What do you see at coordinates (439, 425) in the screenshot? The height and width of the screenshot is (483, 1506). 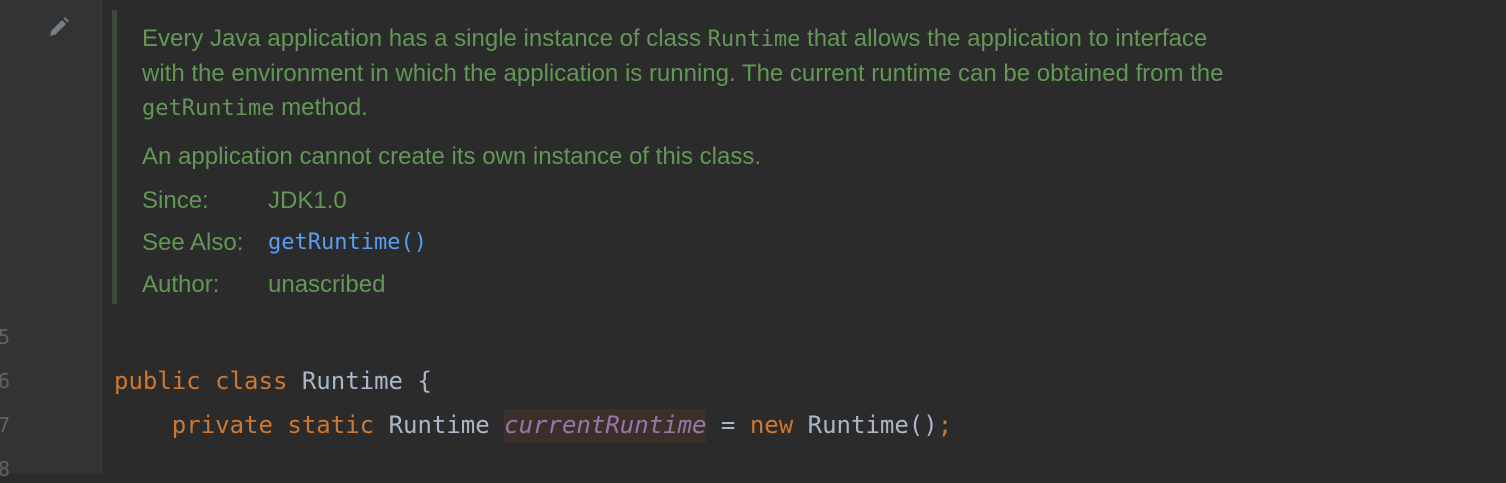 I see `type-name: Runtime` at bounding box center [439, 425].